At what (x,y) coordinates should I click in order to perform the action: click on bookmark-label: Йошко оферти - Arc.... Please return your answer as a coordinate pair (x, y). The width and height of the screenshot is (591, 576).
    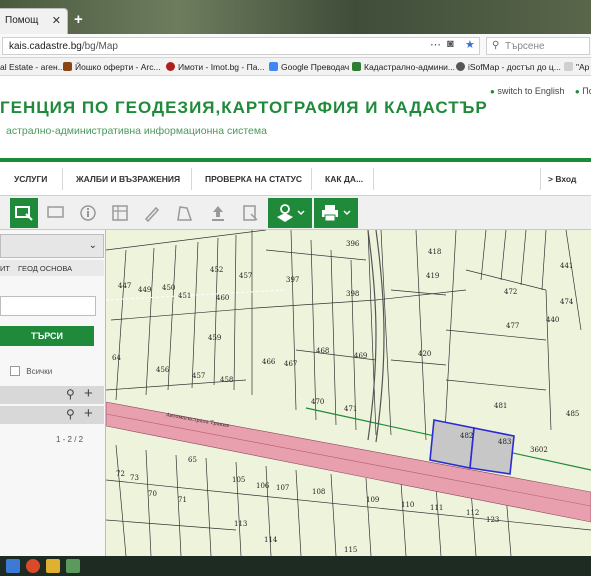
    Looking at the image, I should click on (118, 67).